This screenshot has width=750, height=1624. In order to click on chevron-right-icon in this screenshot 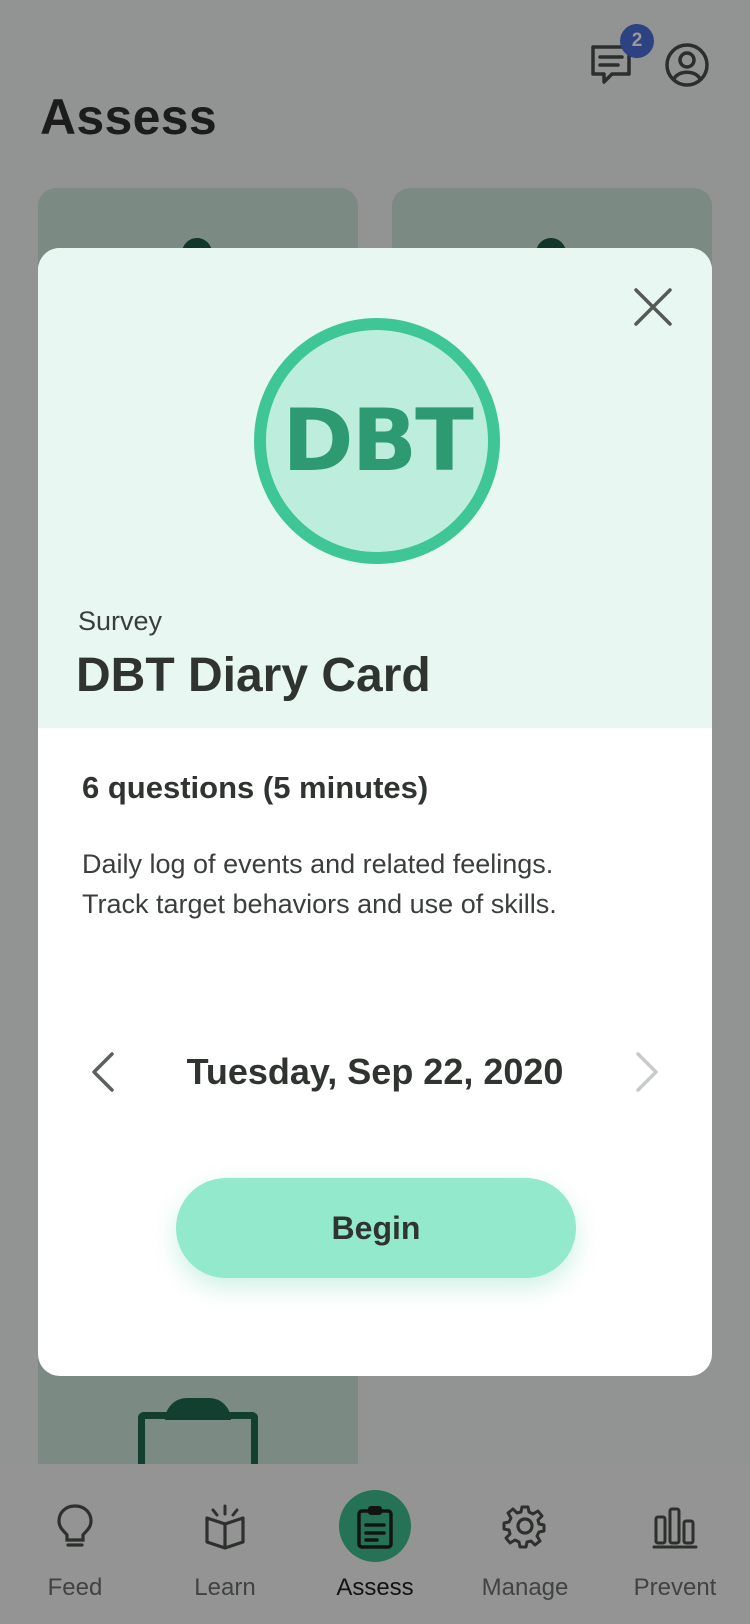, I will do `click(647, 1072)`.